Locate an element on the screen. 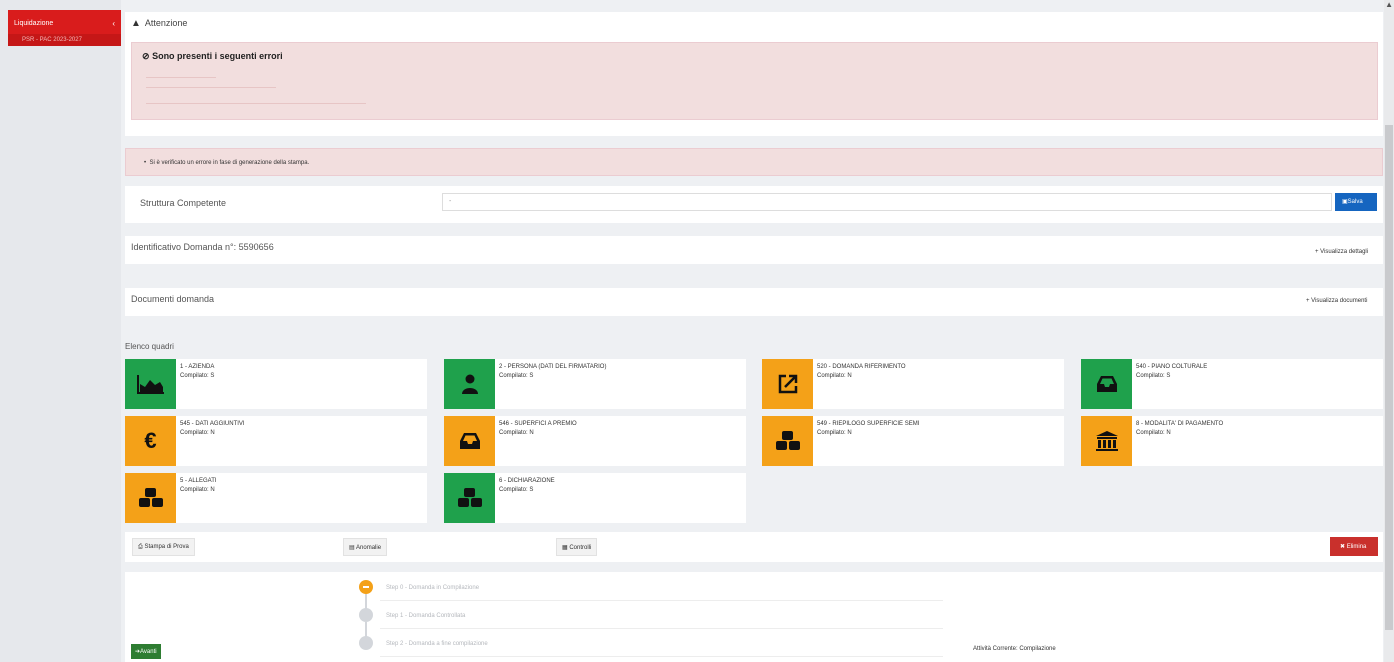 The image size is (1394, 662). chevron-left-icon: ‹ is located at coordinates (113, 23).